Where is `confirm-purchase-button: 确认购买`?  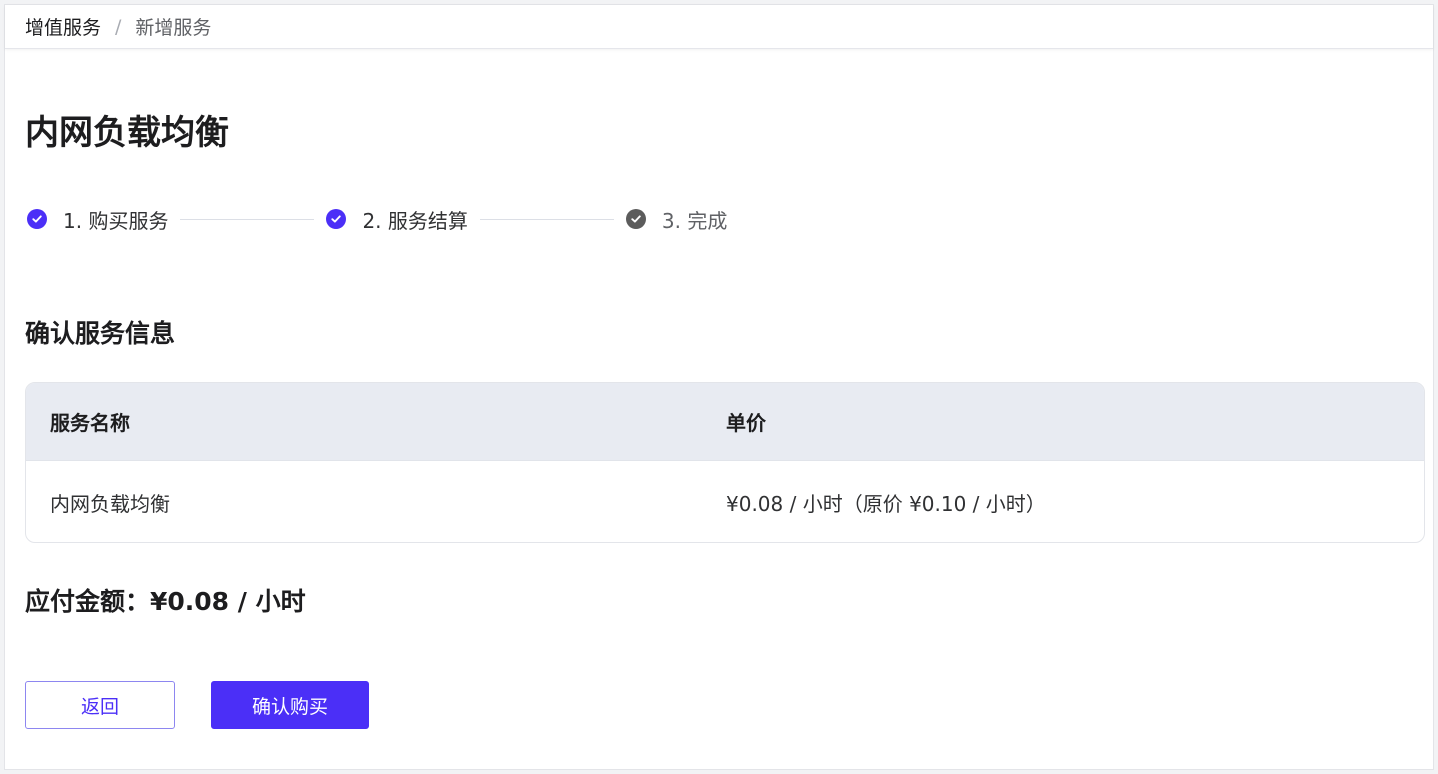 confirm-purchase-button: 确认购买 is located at coordinates (290, 705).